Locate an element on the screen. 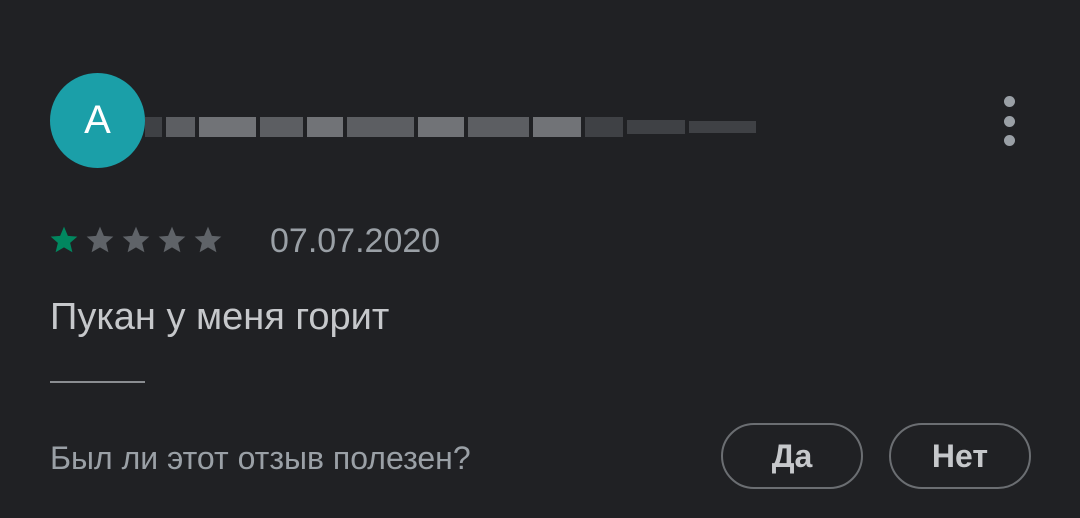 This screenshot has height=518, width=1080. star-rating is located at coordinates (136, 240).